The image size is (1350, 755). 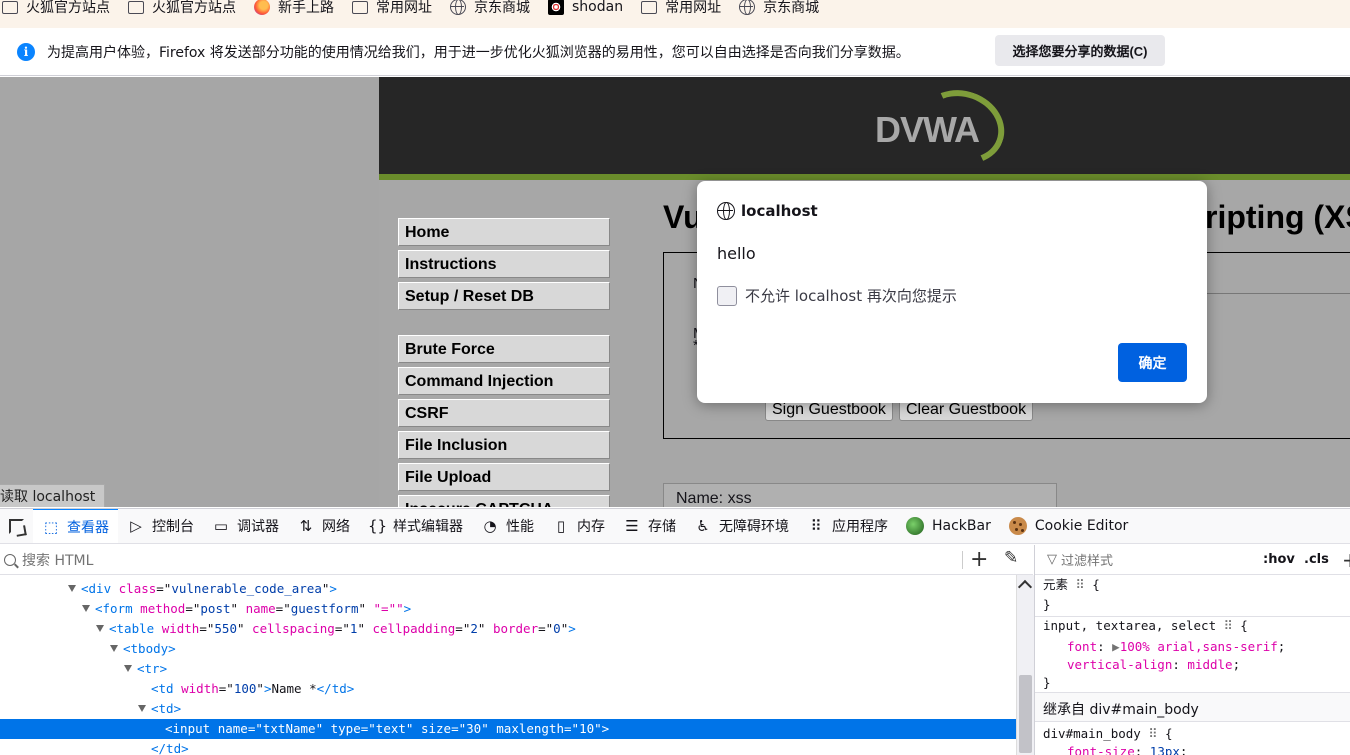 I want to click on tab-debugger: ▭ 调试器, so click(x=245, y=526).